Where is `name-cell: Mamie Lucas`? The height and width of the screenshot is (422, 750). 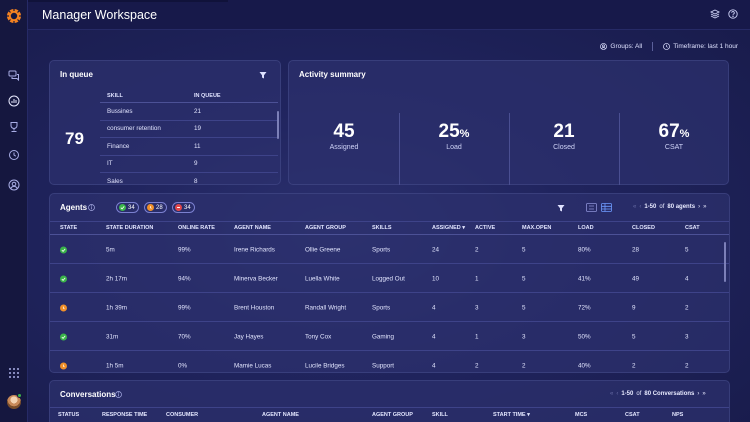 name-cell: Mamie Lucas is located at coordinates (253, 365).